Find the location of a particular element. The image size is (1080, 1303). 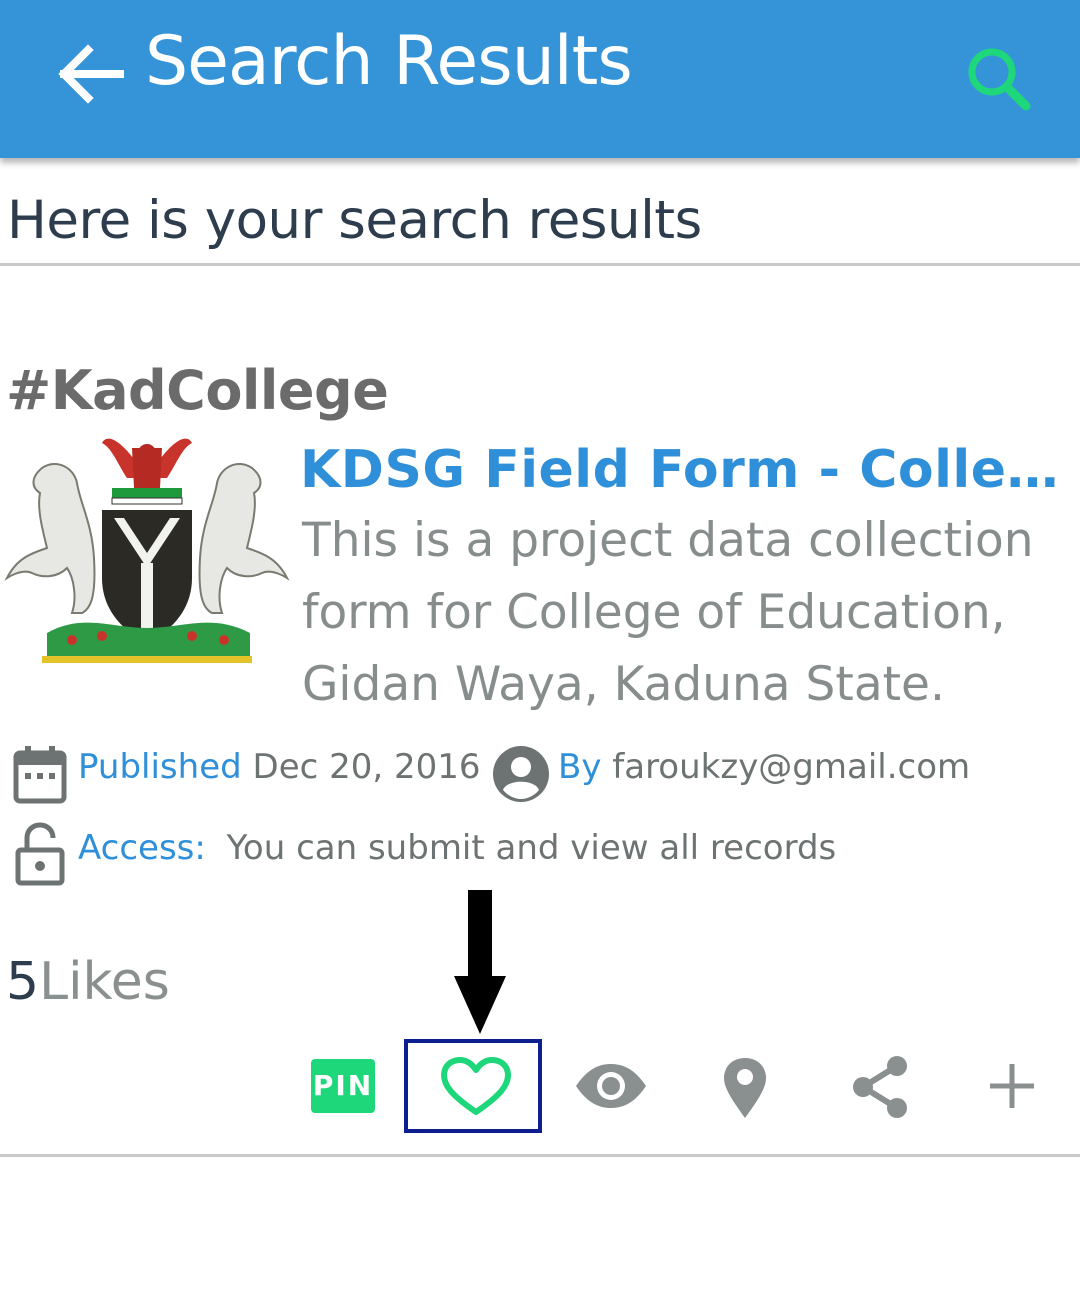

likes-number: 5 is located at coordinates (23, 982).